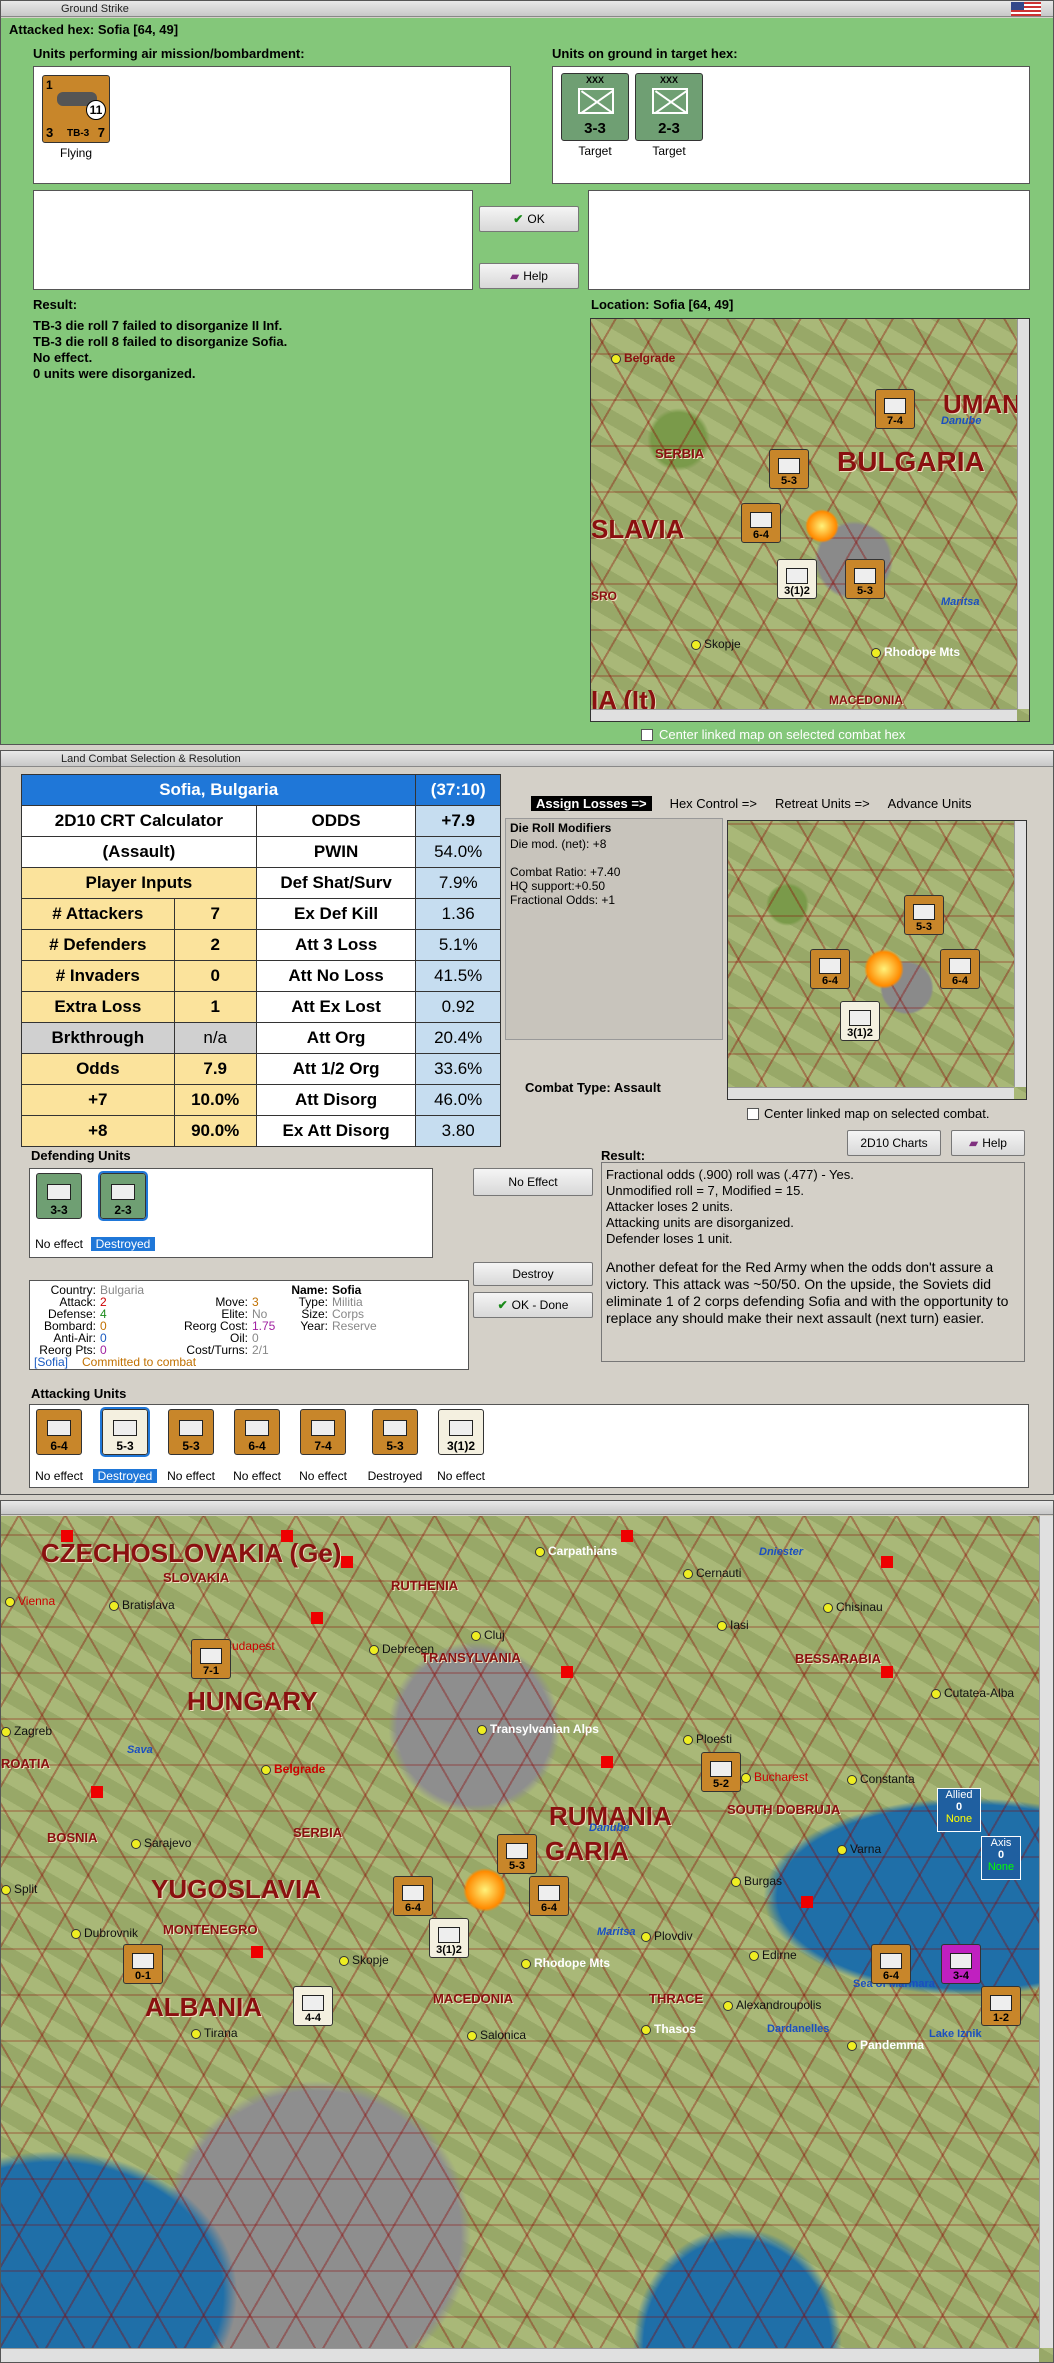 This screenshot has width=1054, height=2363. Describe the element at coordinates (721, 1772) in the screenshot. I see `map-unit: 5-2` at that location.